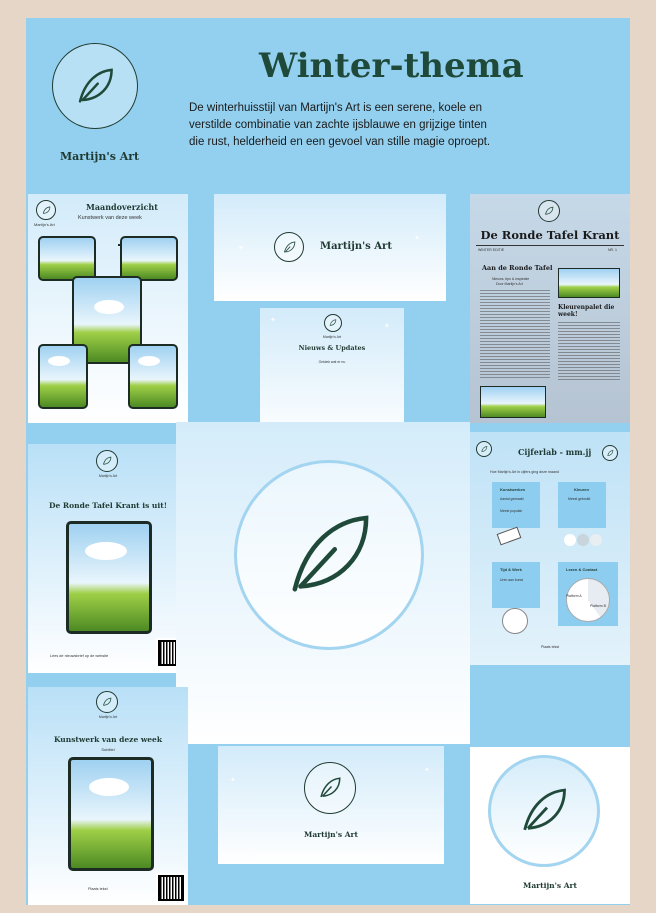 The image size is (656, 913). What do you see at coordinates (550, 885) in the screenshot?
I see `round-logo-name: Martijn's Art` at bounding box center [550, 885].